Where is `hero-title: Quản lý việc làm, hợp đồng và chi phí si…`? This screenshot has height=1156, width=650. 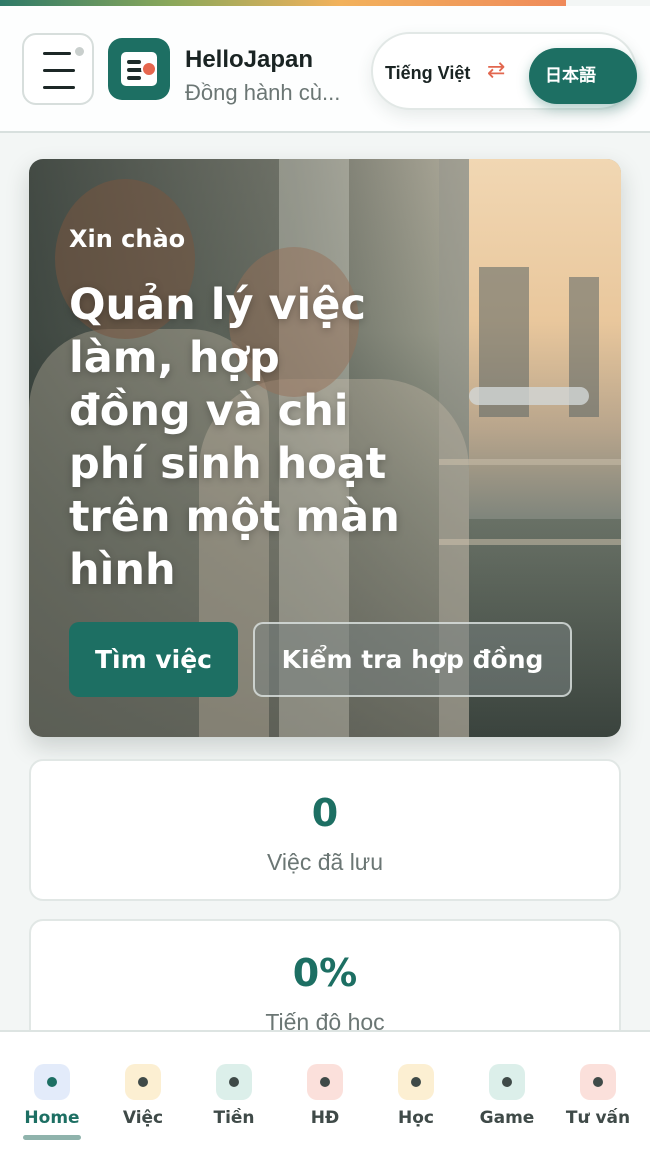 hero-title: Quản lý việc làm, hợp đồng và chi phí si… is located at coordinates (234, 437).